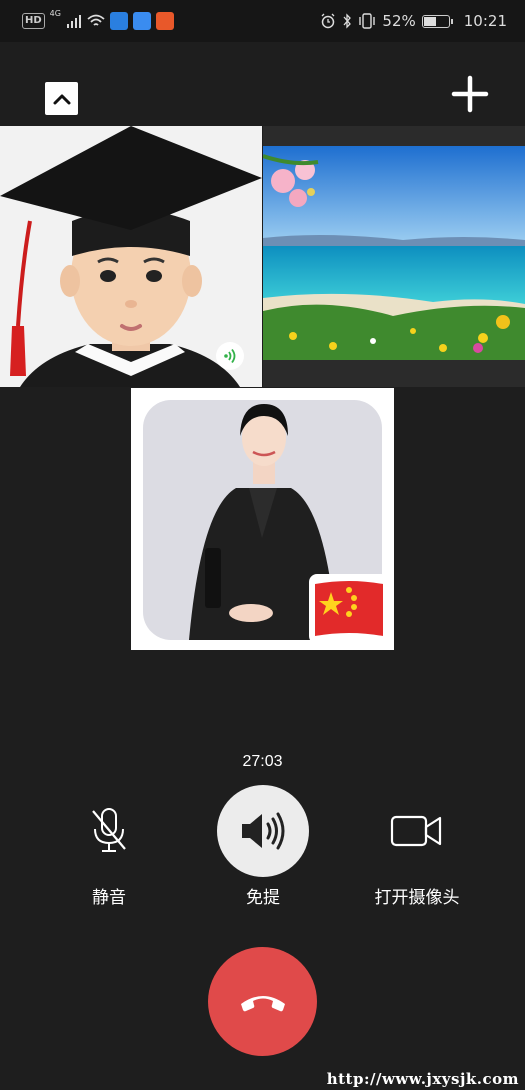 This screenshot has width=525, height=1090. I want to click on hd-badge: HD, so click(33, 21).